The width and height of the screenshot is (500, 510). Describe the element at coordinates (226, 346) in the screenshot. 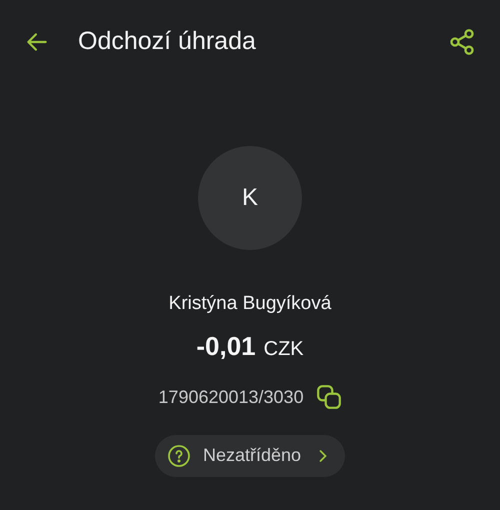

I see `amount-value: -0,01` at that location.